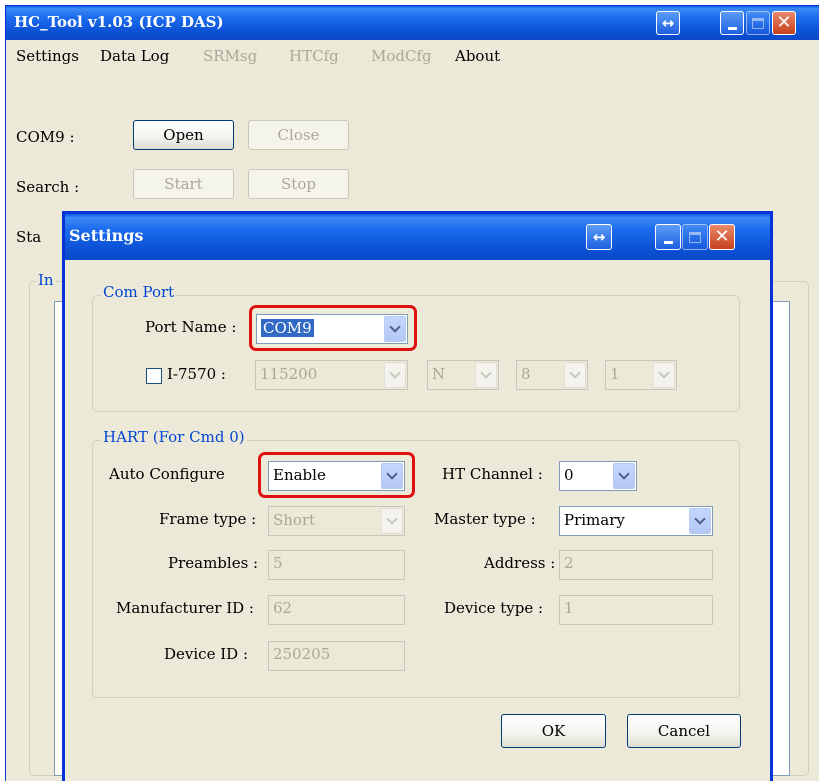 The width and height of the screenshot is (819, 781). Describe the element at coordinates (196, 374) in the screenshot. I see `i7570-label: I-7570 :` at that location.